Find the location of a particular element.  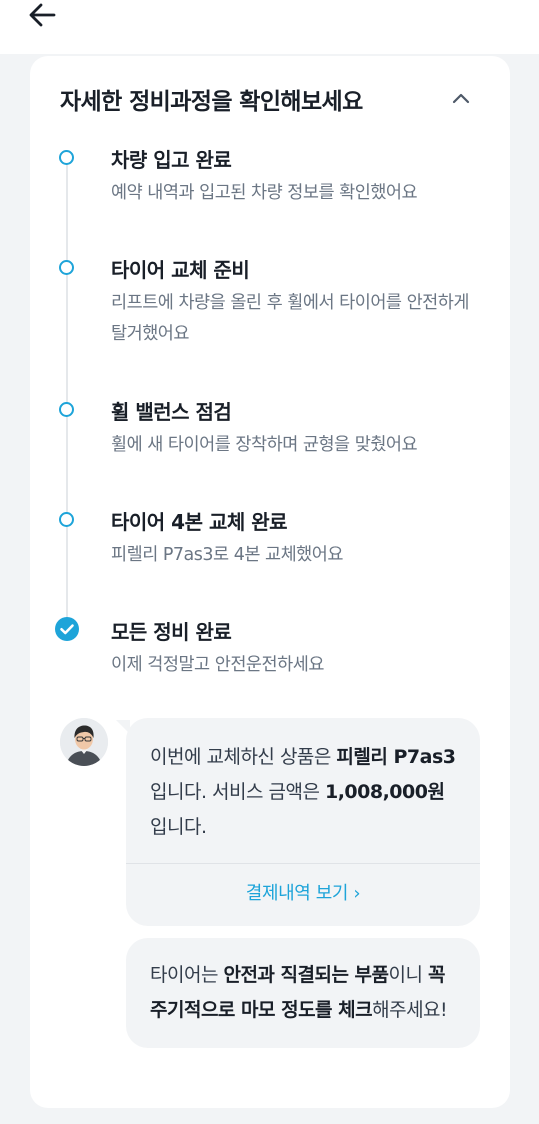

message-text: 이번에 교체하신 상품은 is located at coordinates (243, 757).